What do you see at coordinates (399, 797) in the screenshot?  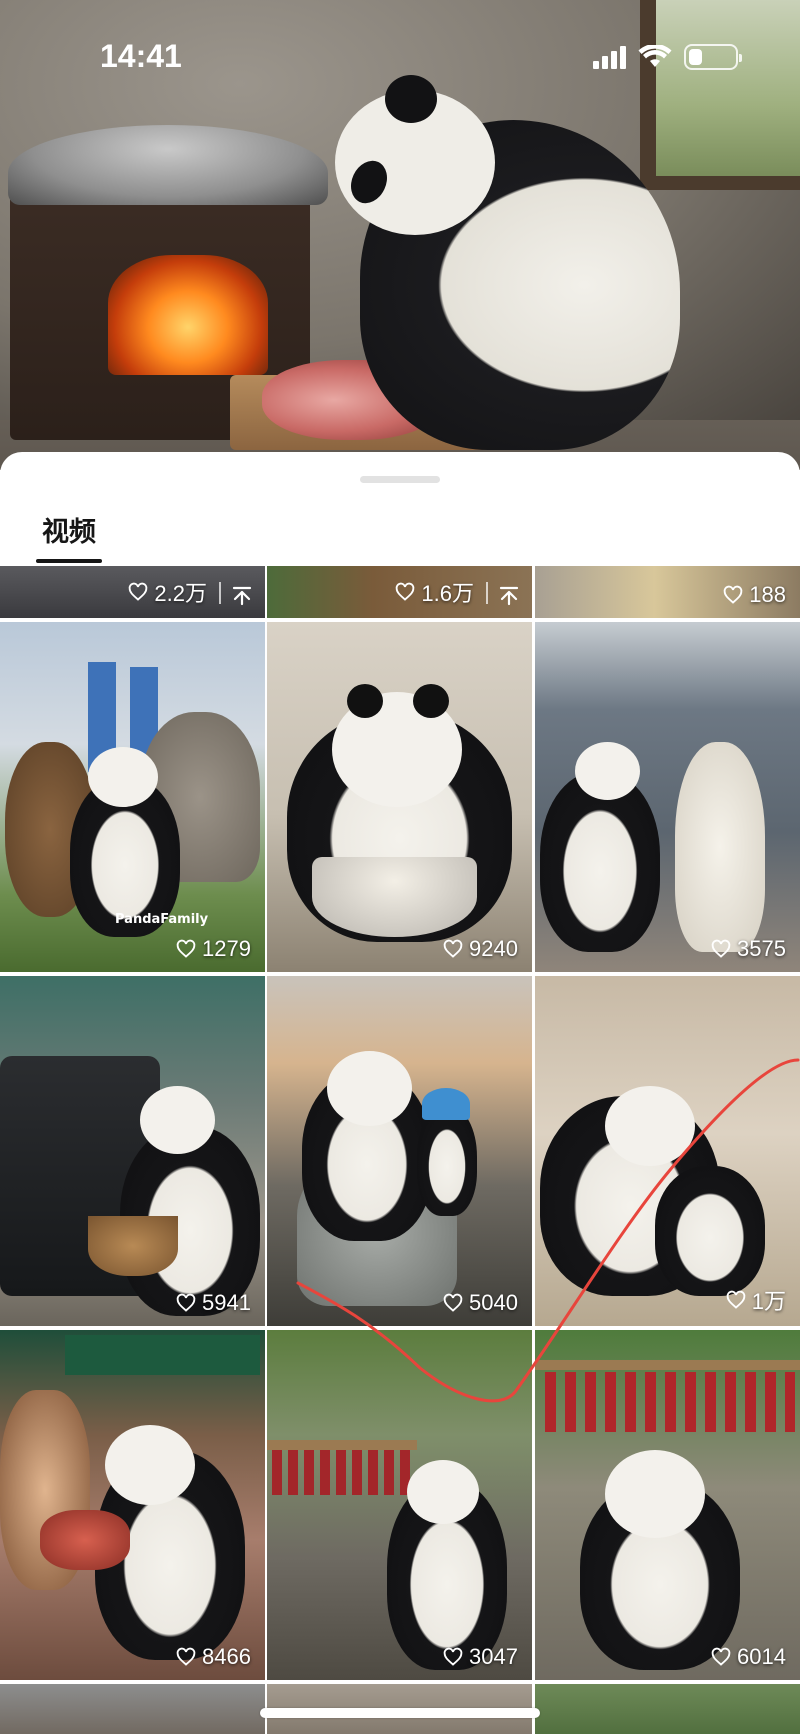 I see `video-tile: 9240` at bounding box center [399, 797].